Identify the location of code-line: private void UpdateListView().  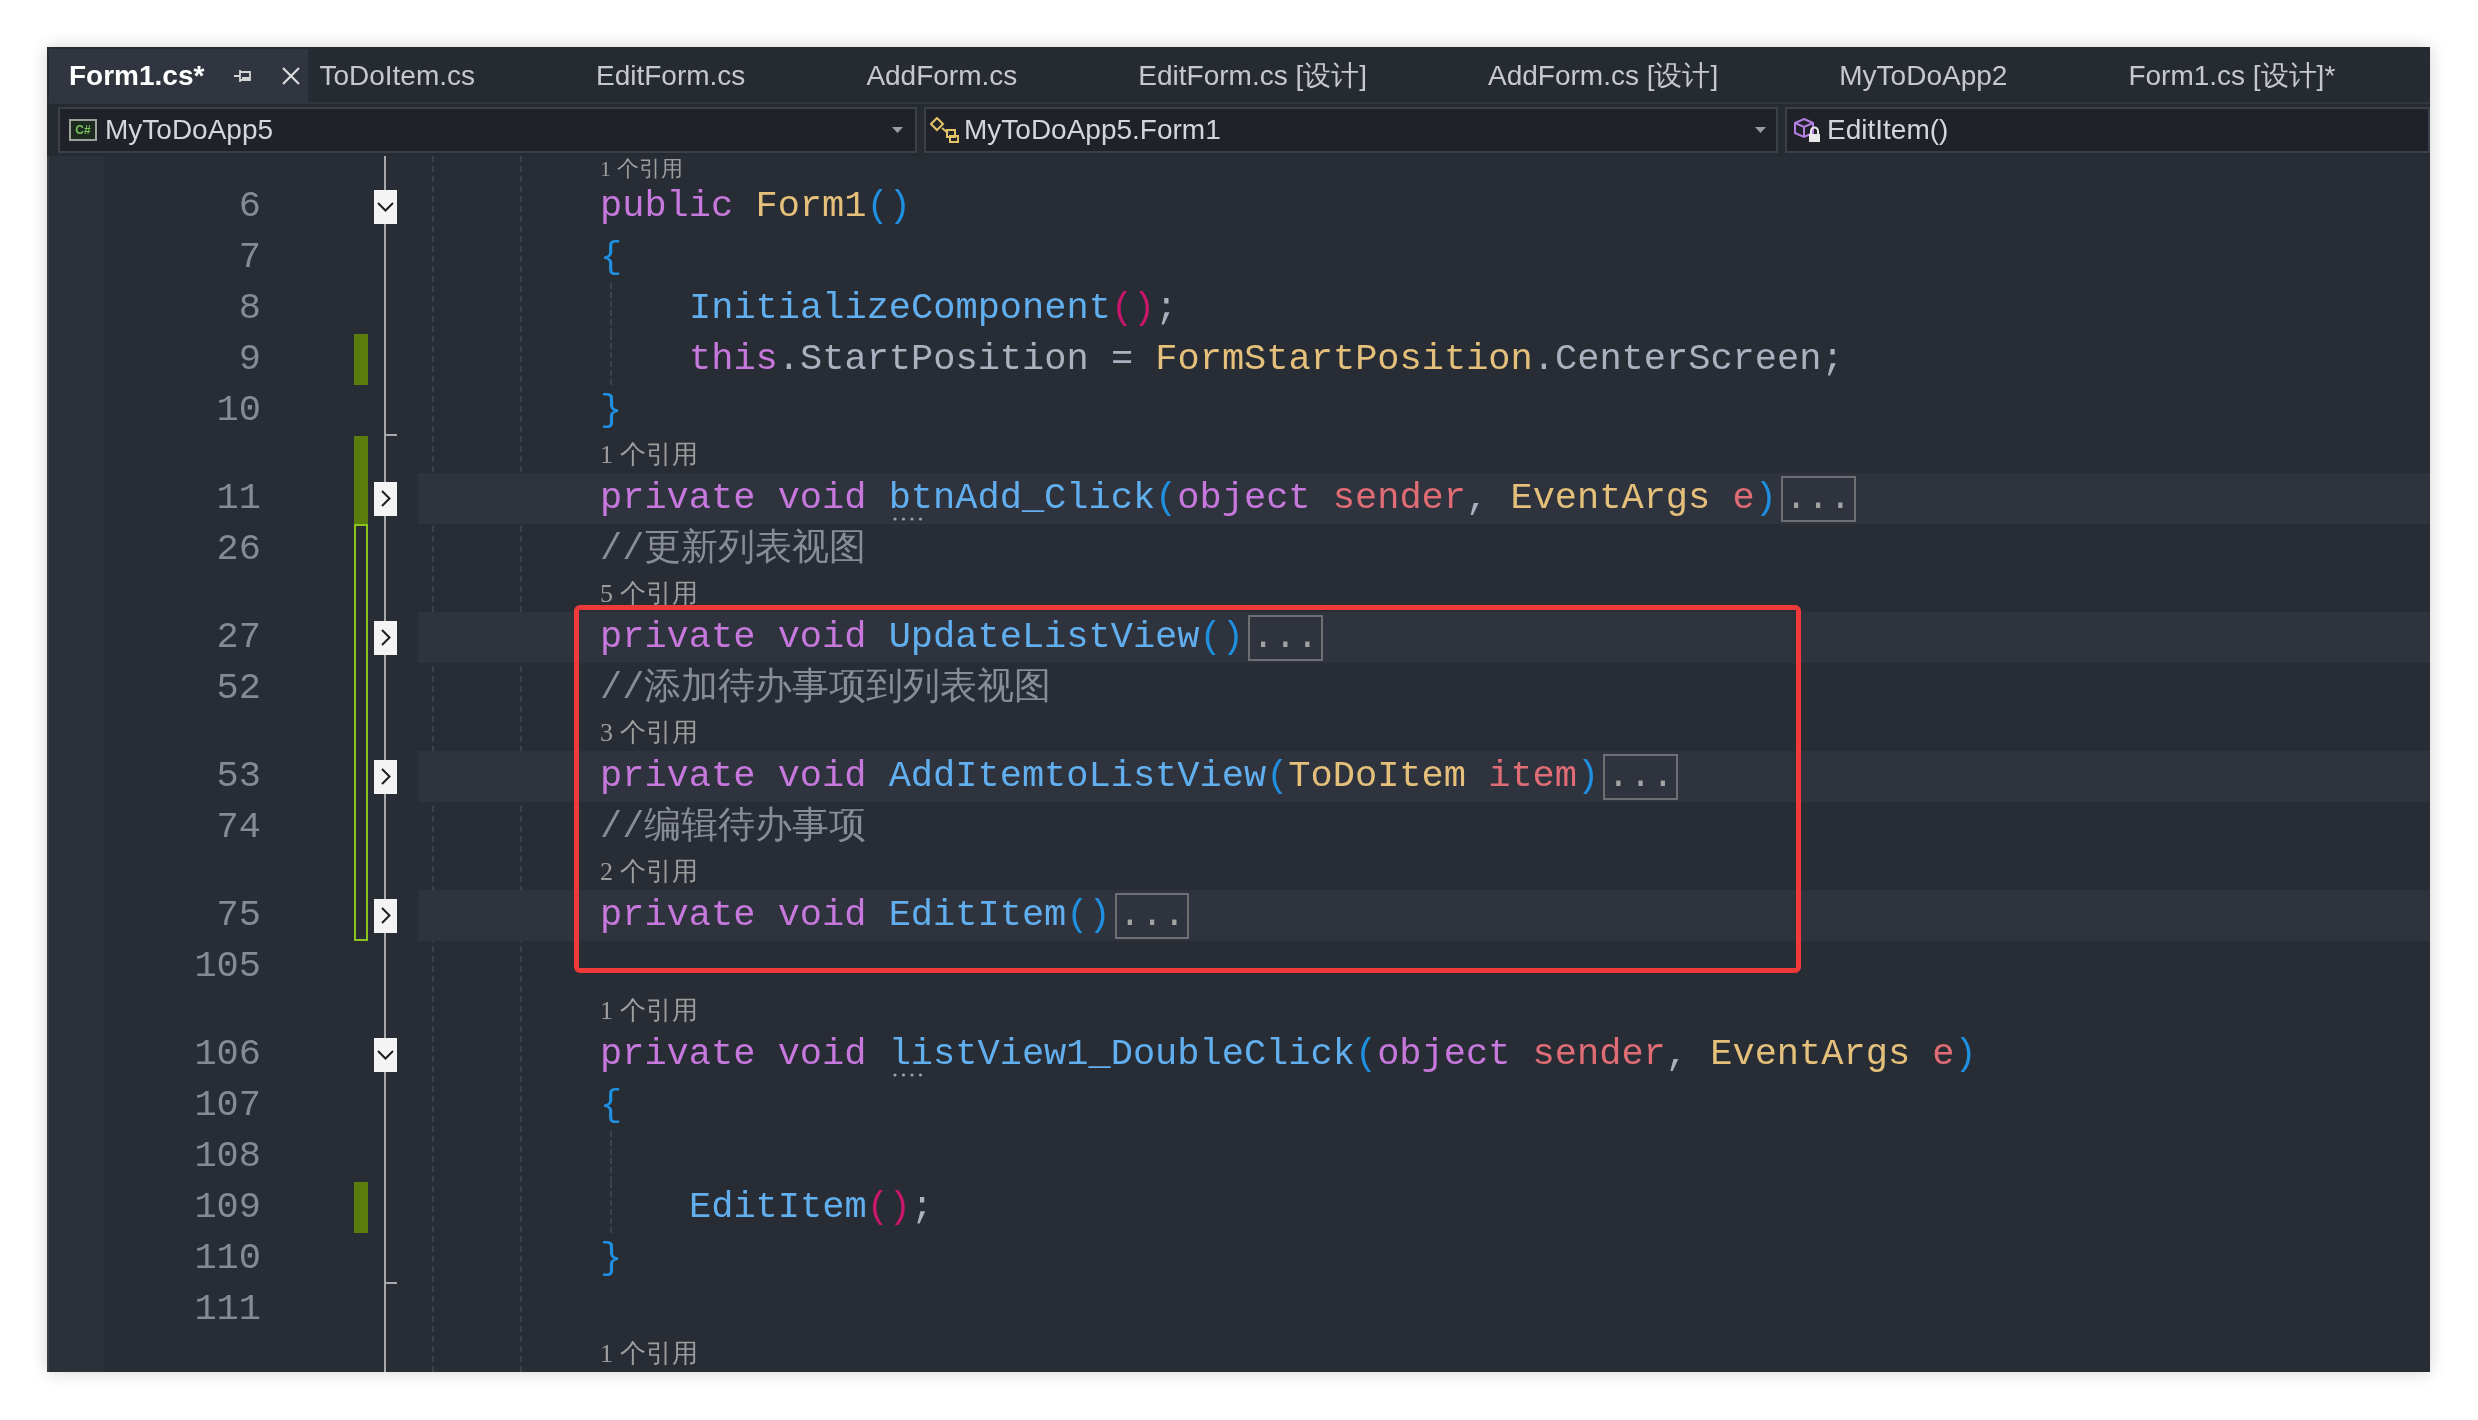
(922, 637).